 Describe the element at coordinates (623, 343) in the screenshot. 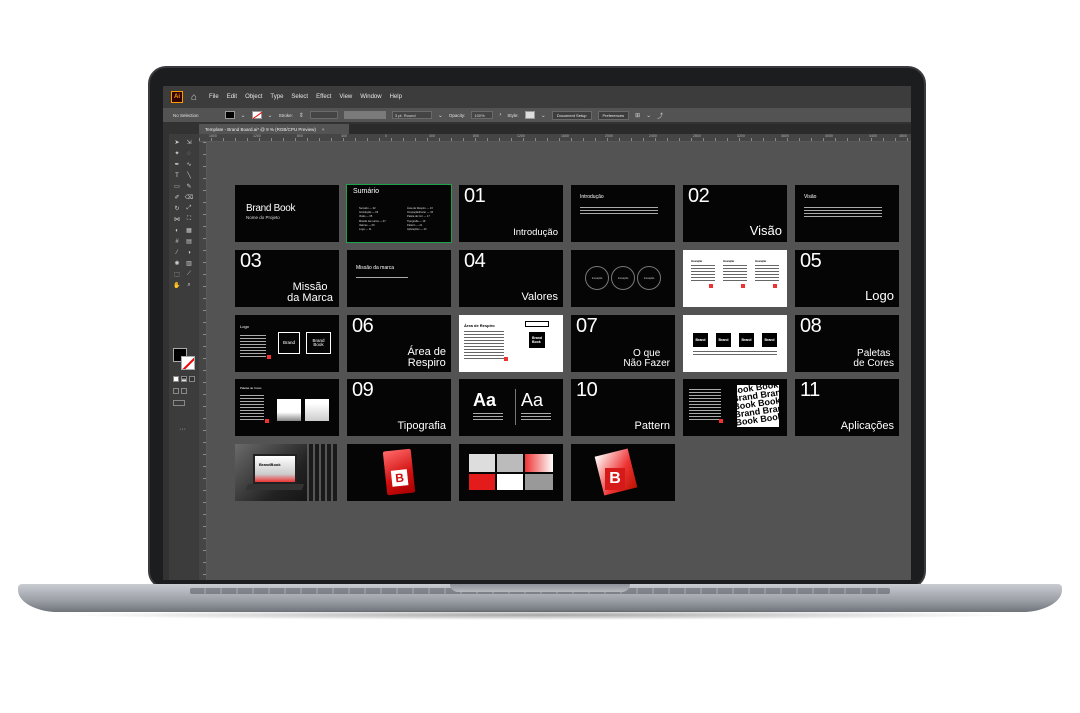

I see `artboard-07-o-que-nao-fazer: 07 O que Não Fazer` at that location.